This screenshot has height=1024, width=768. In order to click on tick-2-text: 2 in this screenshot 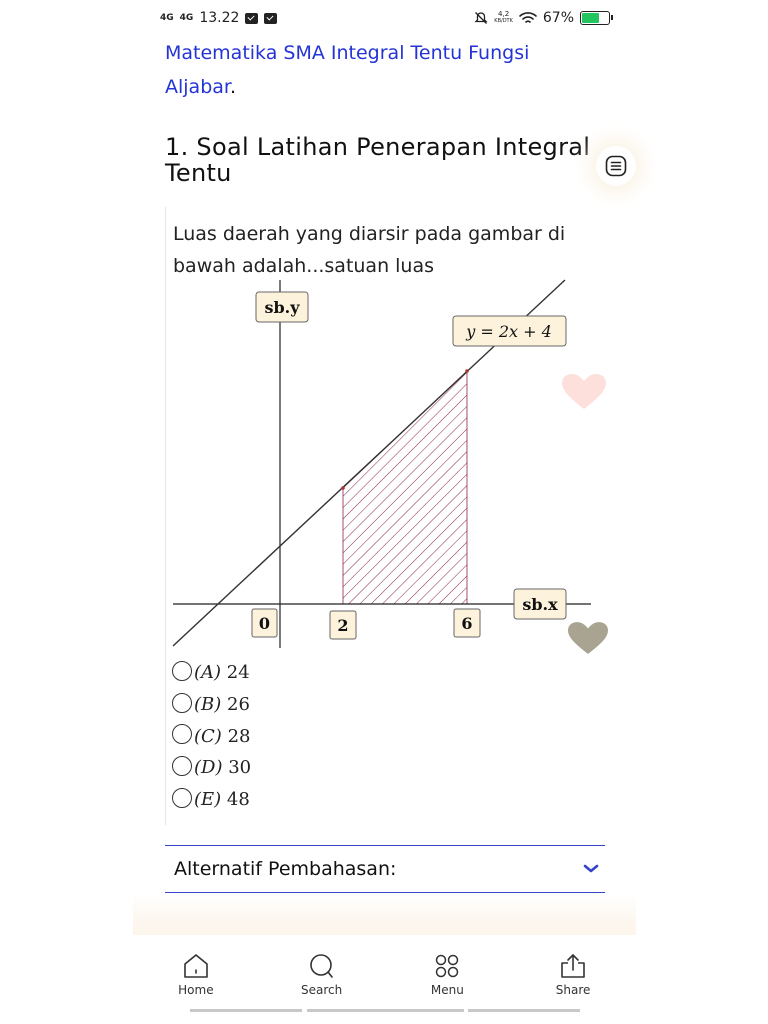, I will do `click(342, 625)`.